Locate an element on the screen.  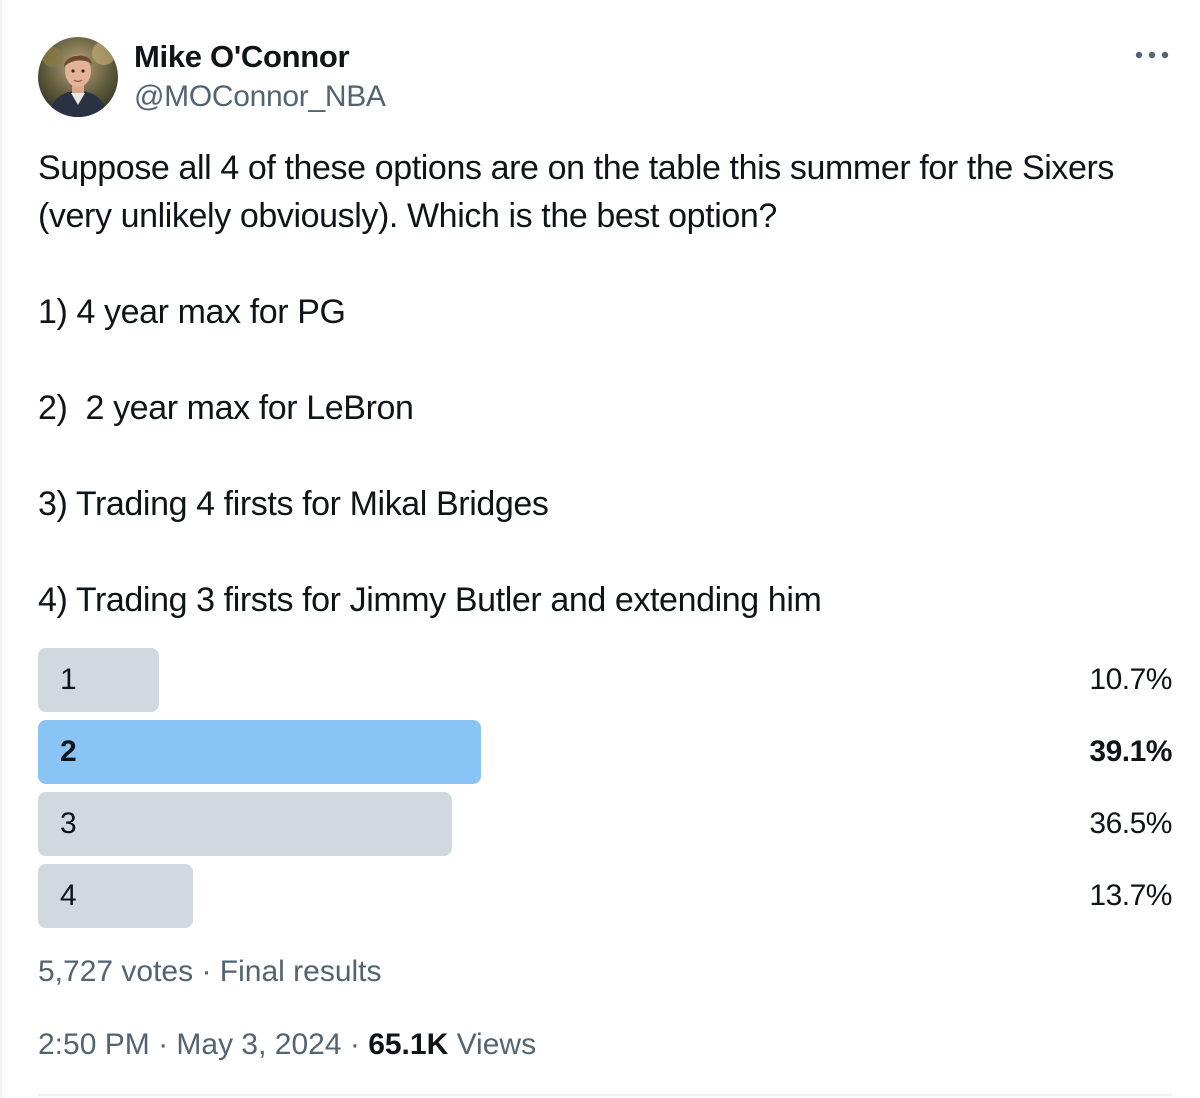
poll-votes: 5,727 votes is located at coordinates (116, 971).